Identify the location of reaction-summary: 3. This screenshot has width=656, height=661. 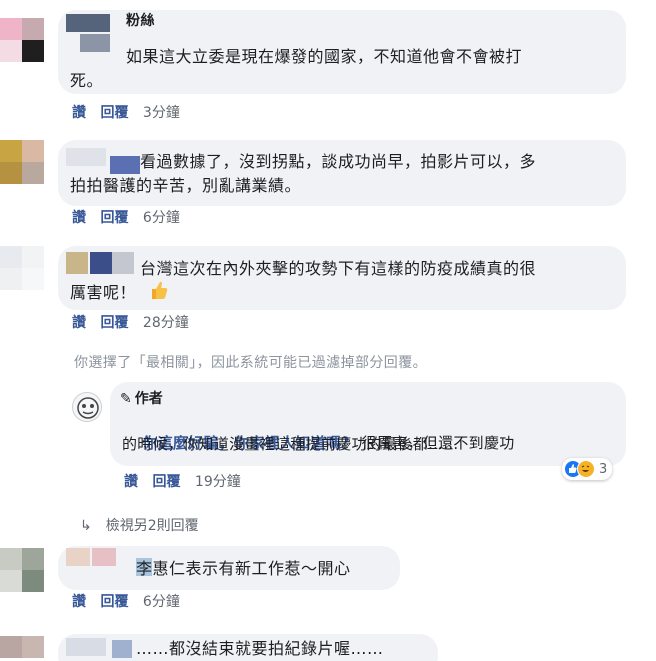
(587, 469).